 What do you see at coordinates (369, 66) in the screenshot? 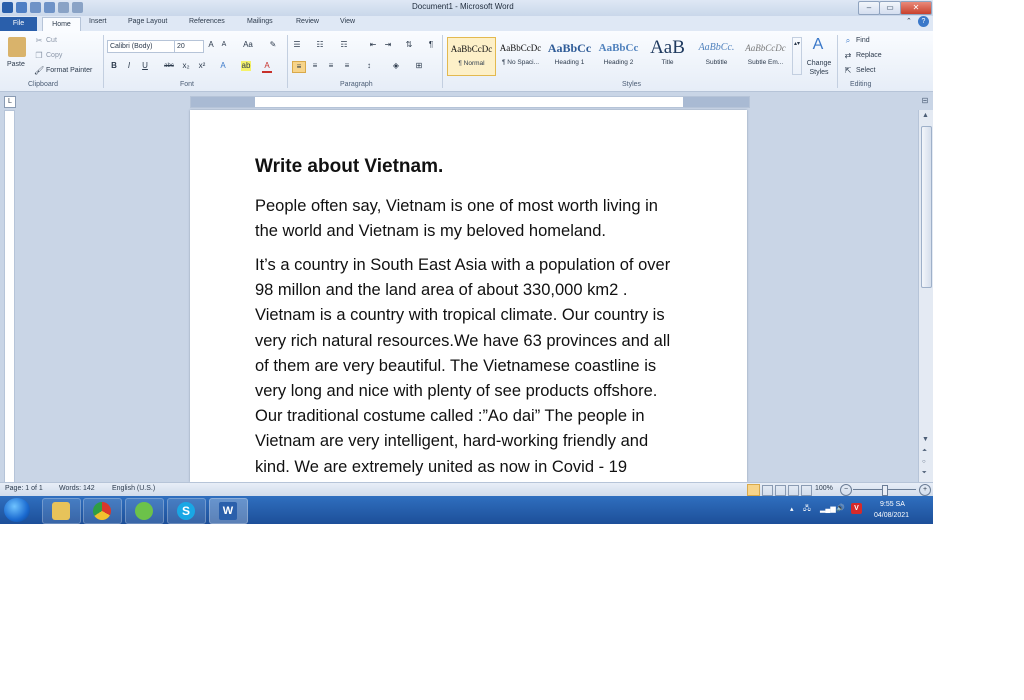
I see `line-spacing-icon: ↕` at bounding box center [369, 66].